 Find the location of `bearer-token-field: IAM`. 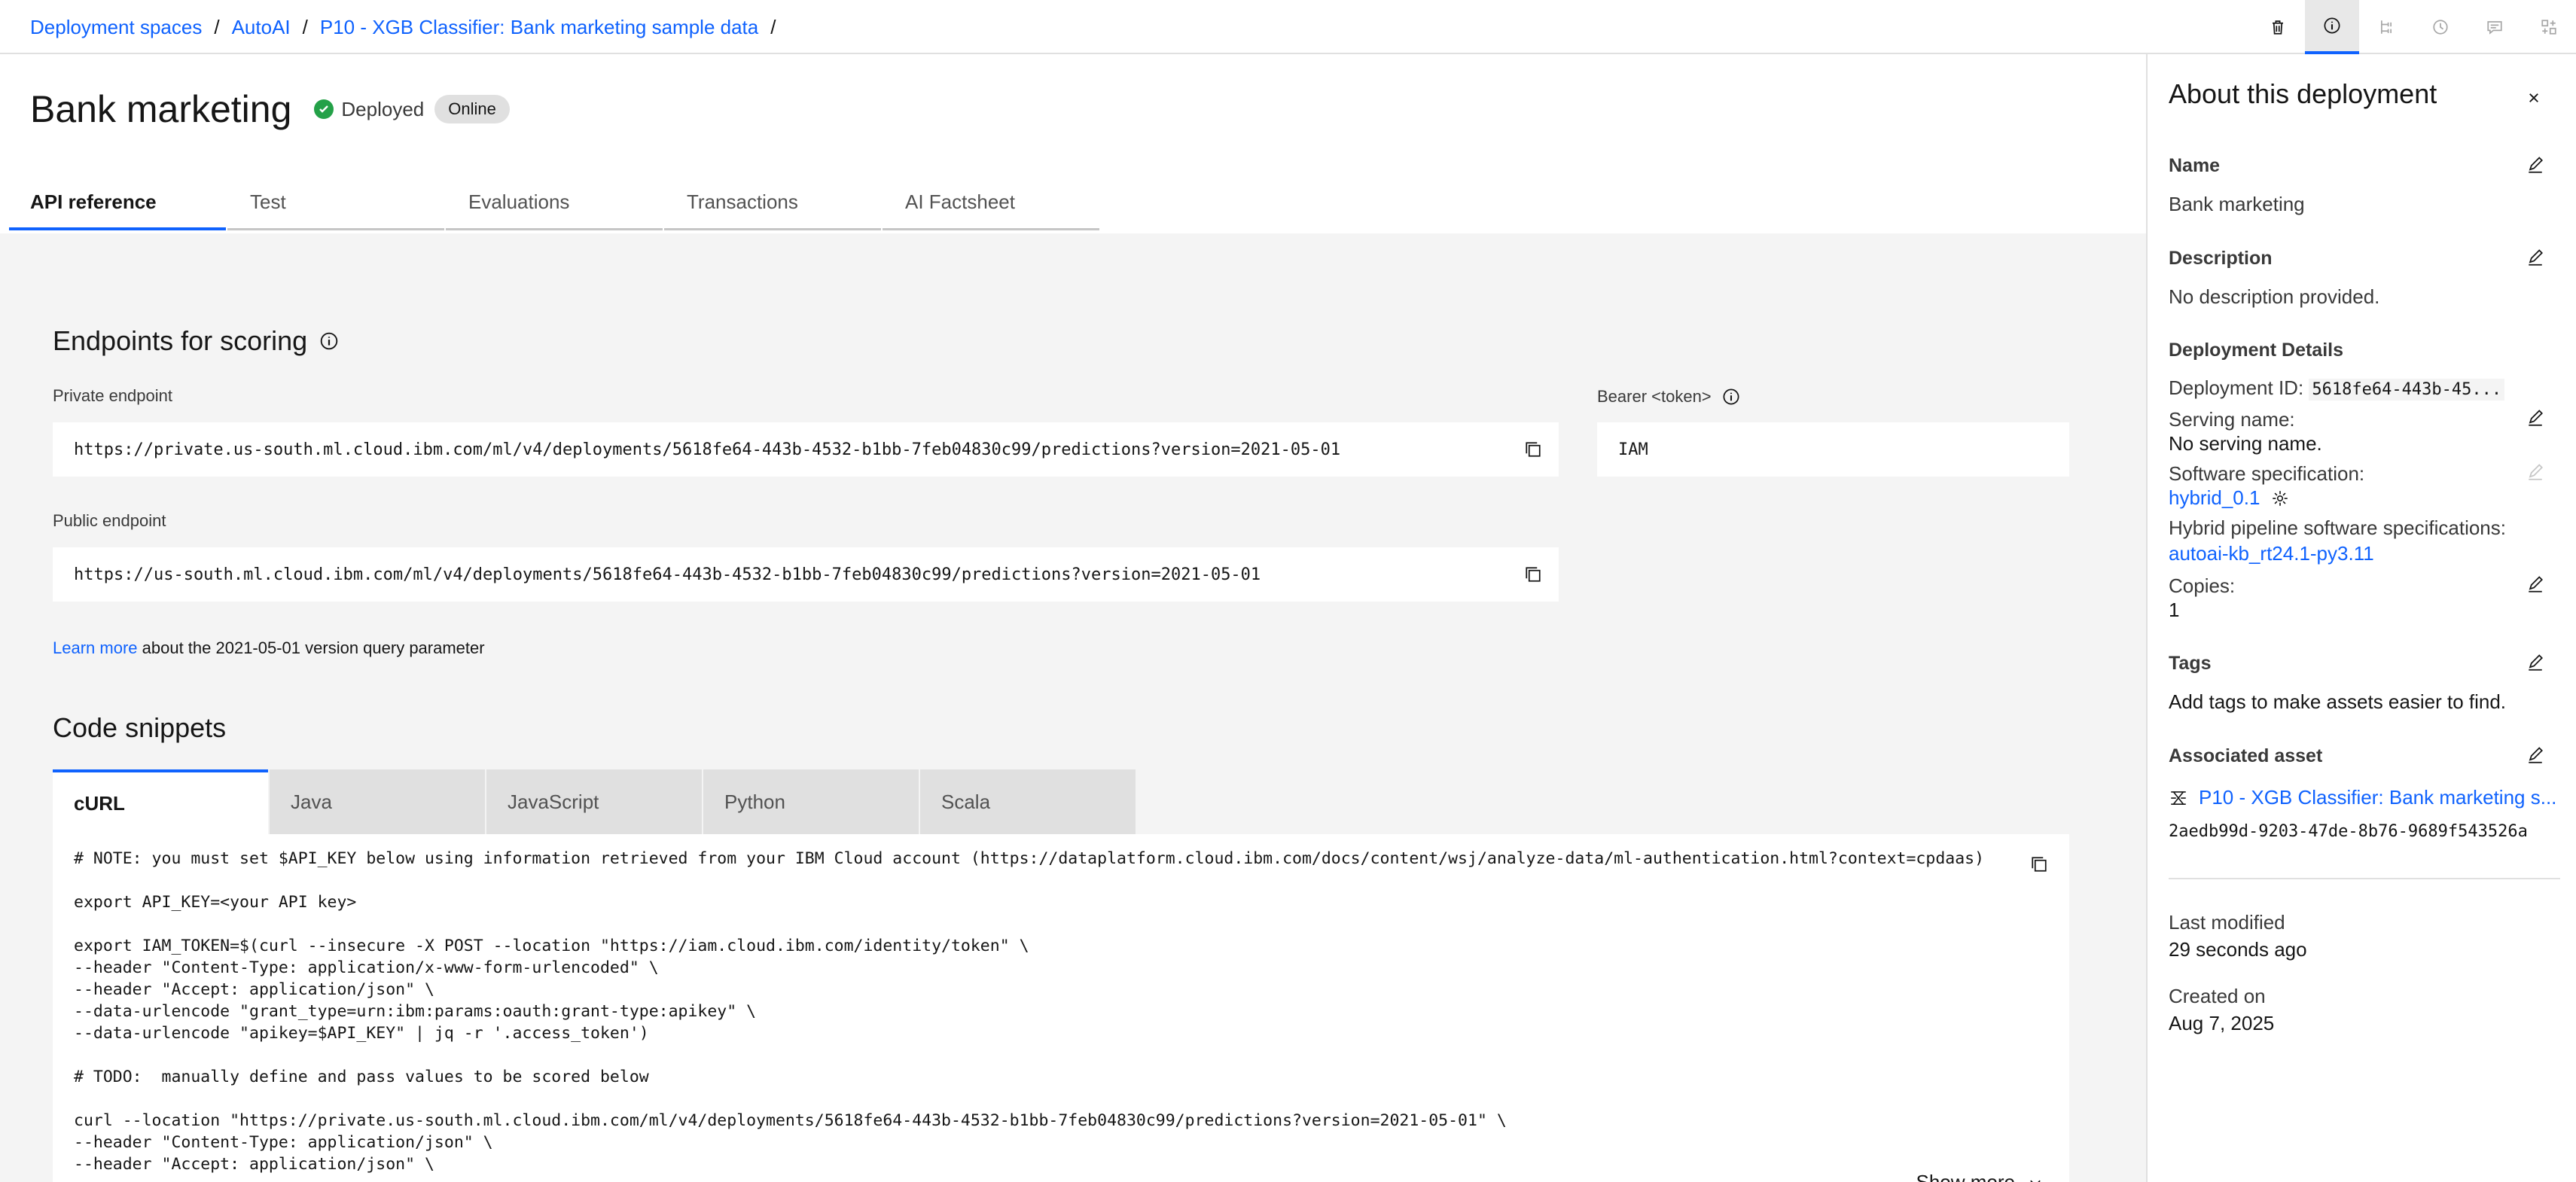

bearer-token-field: IAM is located at coordinates (1833, 450).